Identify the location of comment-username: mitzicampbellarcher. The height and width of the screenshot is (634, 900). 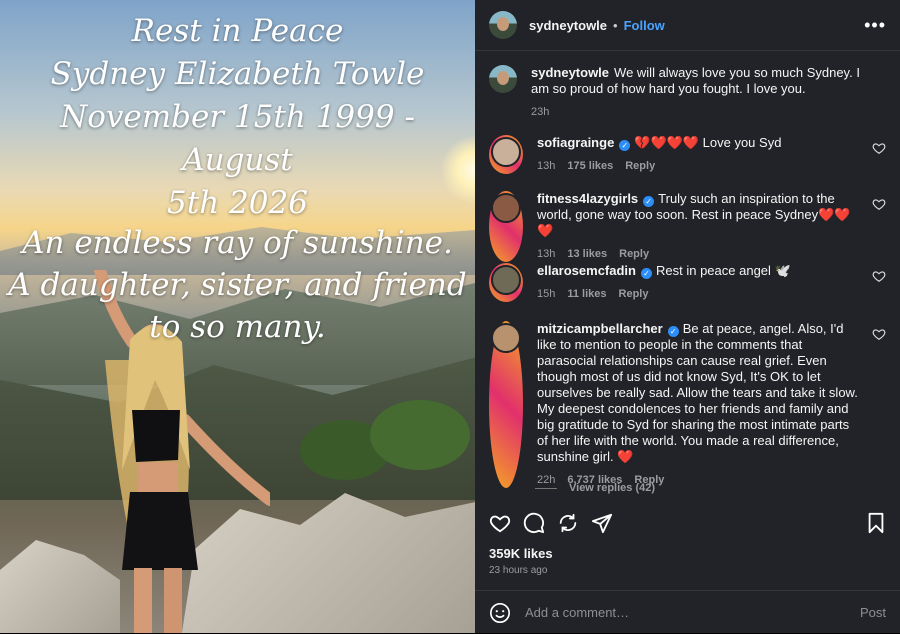
(600, 328).